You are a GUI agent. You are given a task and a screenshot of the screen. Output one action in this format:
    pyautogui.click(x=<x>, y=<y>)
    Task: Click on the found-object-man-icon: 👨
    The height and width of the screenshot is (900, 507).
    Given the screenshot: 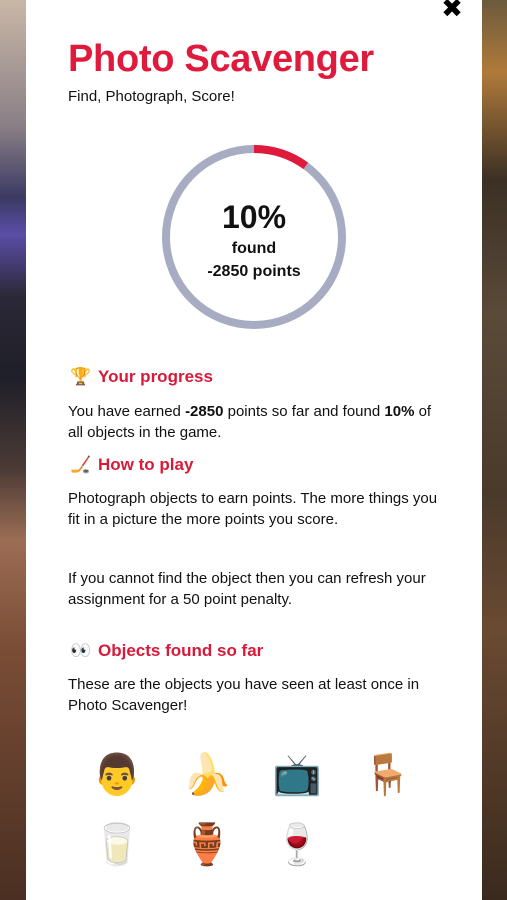 What is the action you would take?
    pyautogui.click(x=117, y=775)
    